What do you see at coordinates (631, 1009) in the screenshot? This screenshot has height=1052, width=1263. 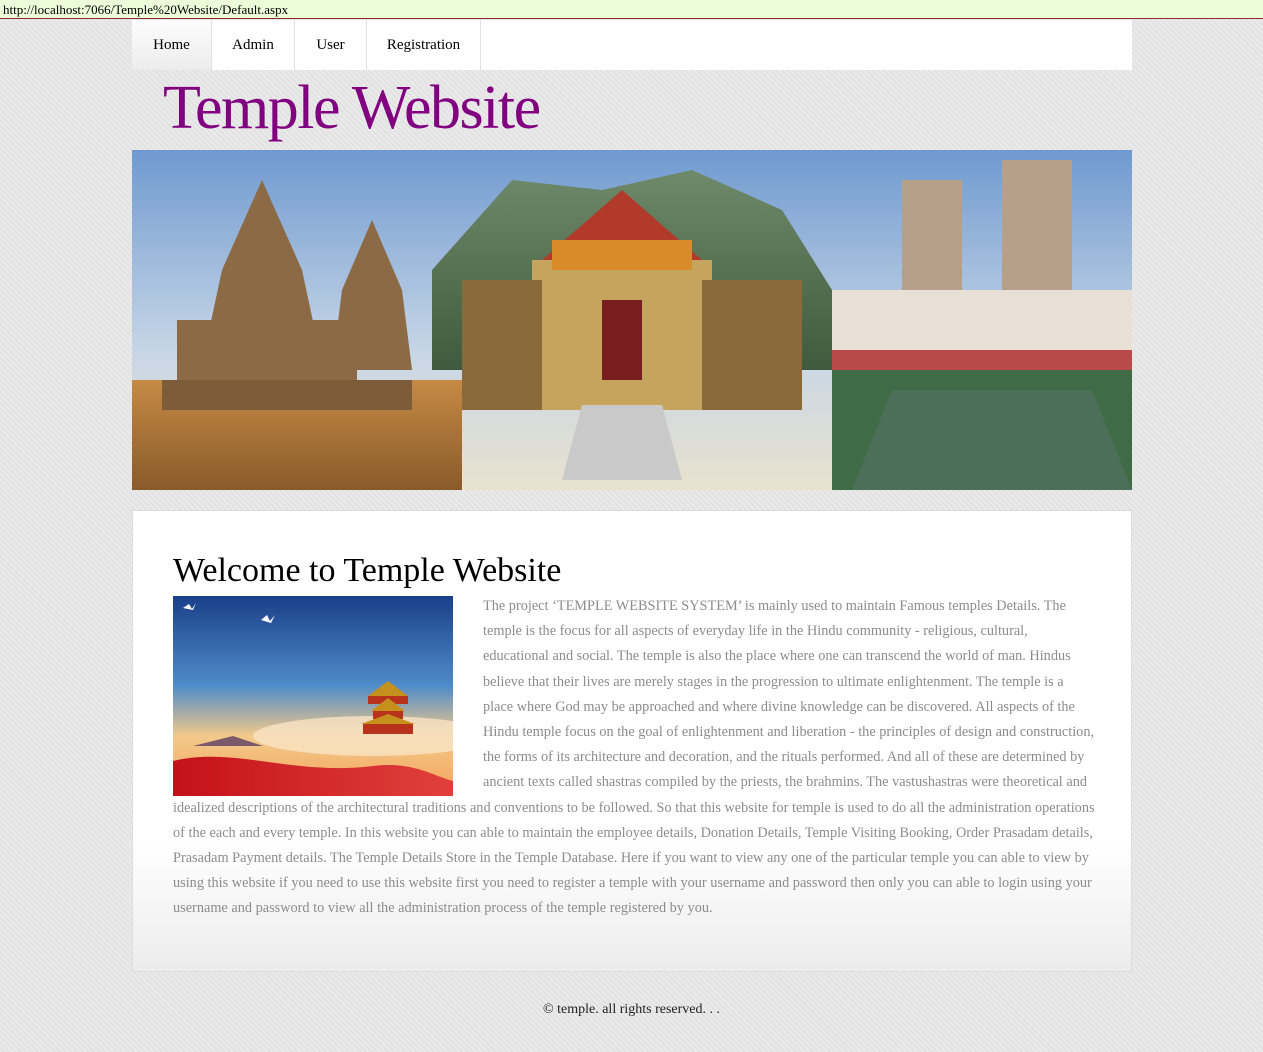 I see `footer-copyright: © temple. all rights reserved. . .` at bounding box center [631, 1009].